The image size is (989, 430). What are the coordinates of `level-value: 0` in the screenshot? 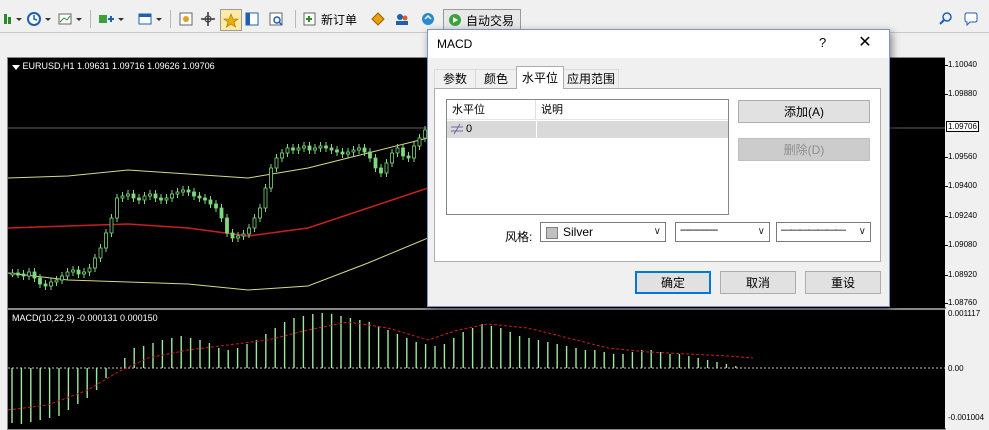 It's located at (469, 129).